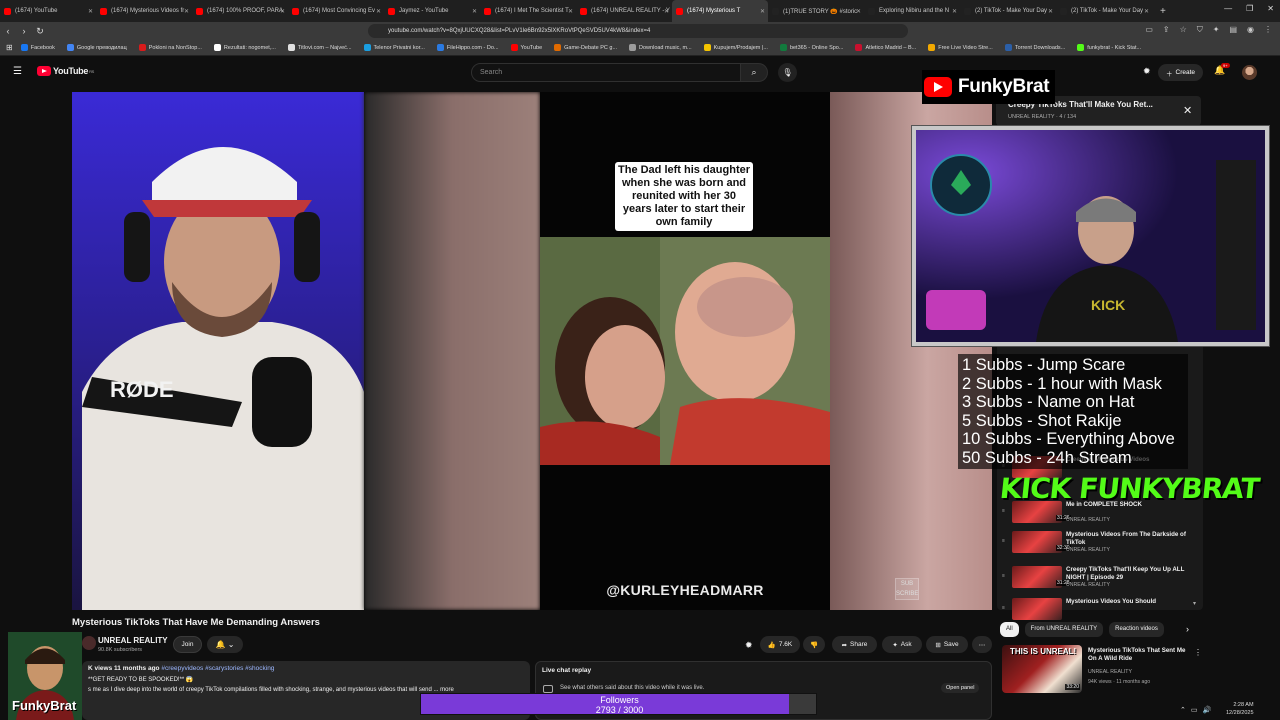 The width and height of the screenshot is (1280, 720). Describe the element at coordinates (1163, 11) in the screenshot. I see `new-tab-icon: +` at that location.